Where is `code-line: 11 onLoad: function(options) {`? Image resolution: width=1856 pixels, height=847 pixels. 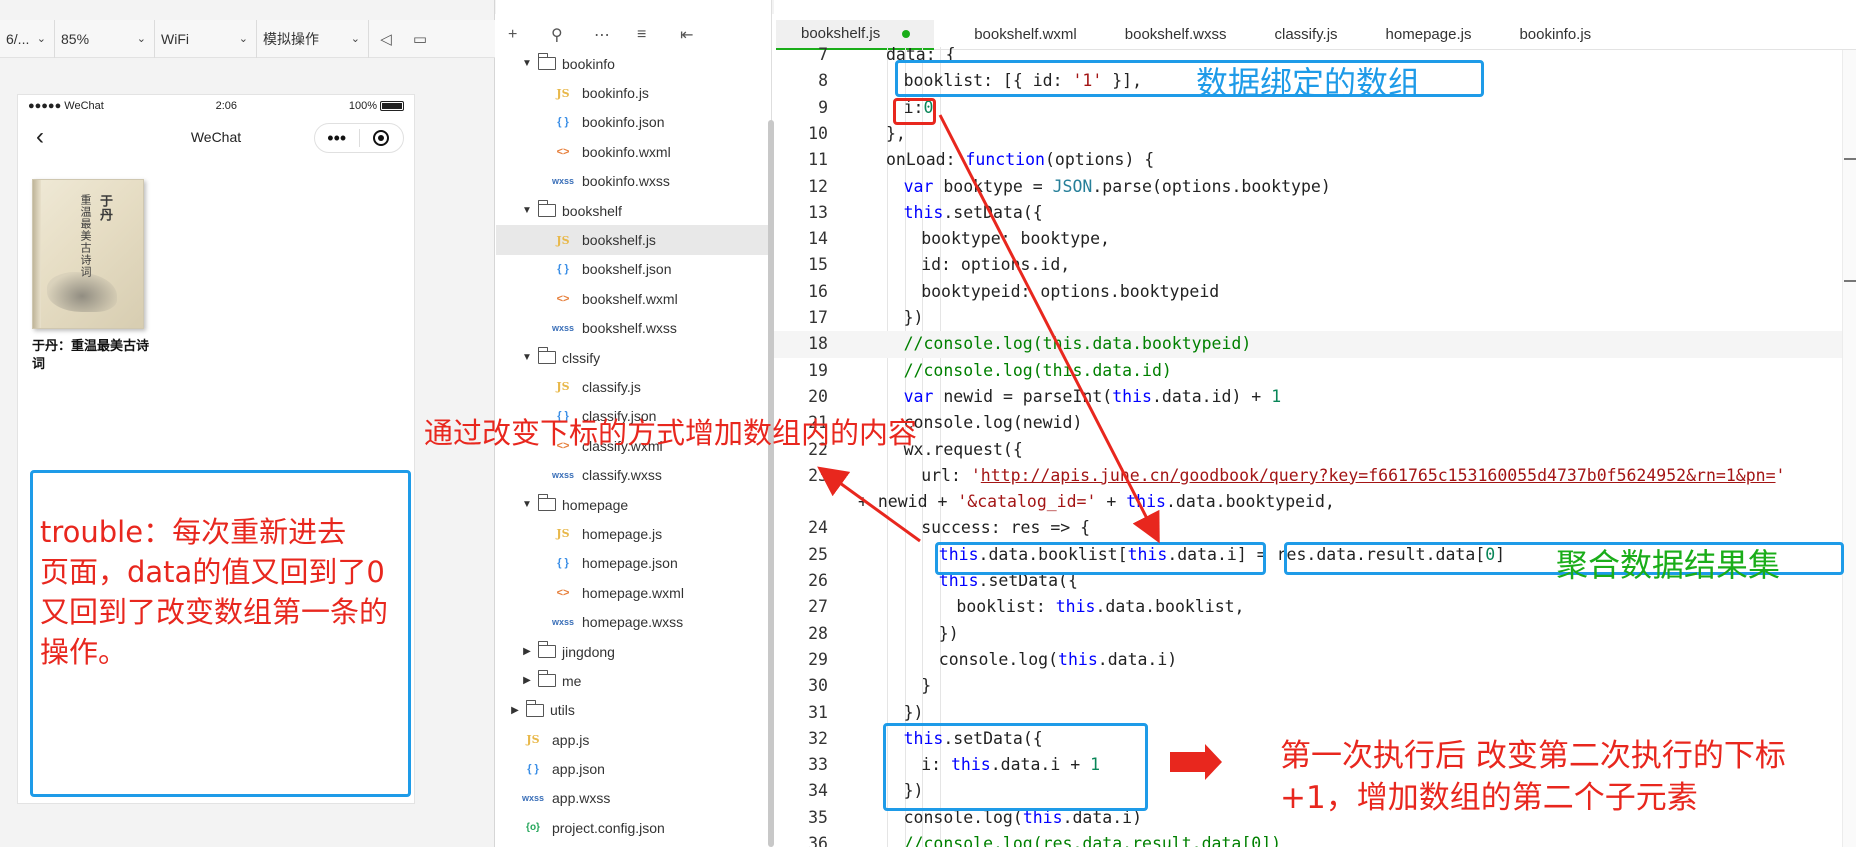 code-line: 11 onLoad: function(options) { is located at coordinates (1315, 160).